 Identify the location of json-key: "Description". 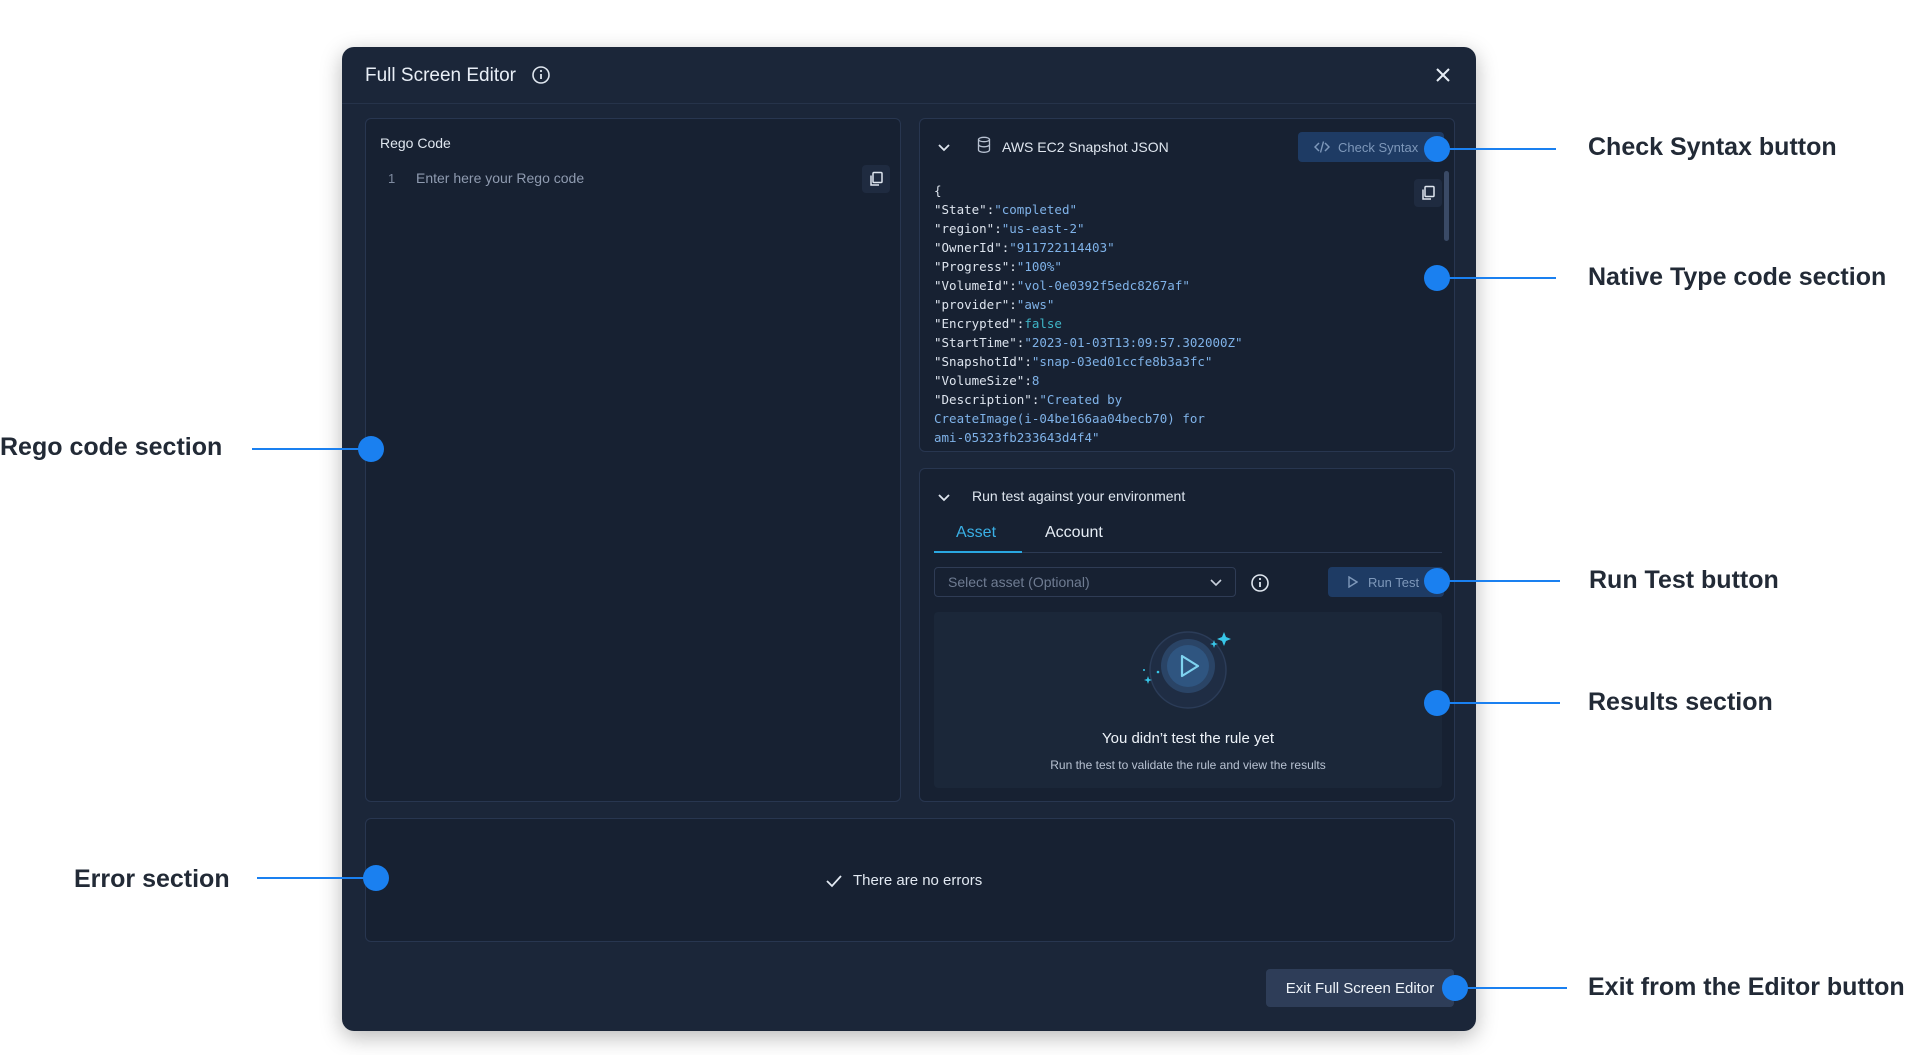
(983, 399).